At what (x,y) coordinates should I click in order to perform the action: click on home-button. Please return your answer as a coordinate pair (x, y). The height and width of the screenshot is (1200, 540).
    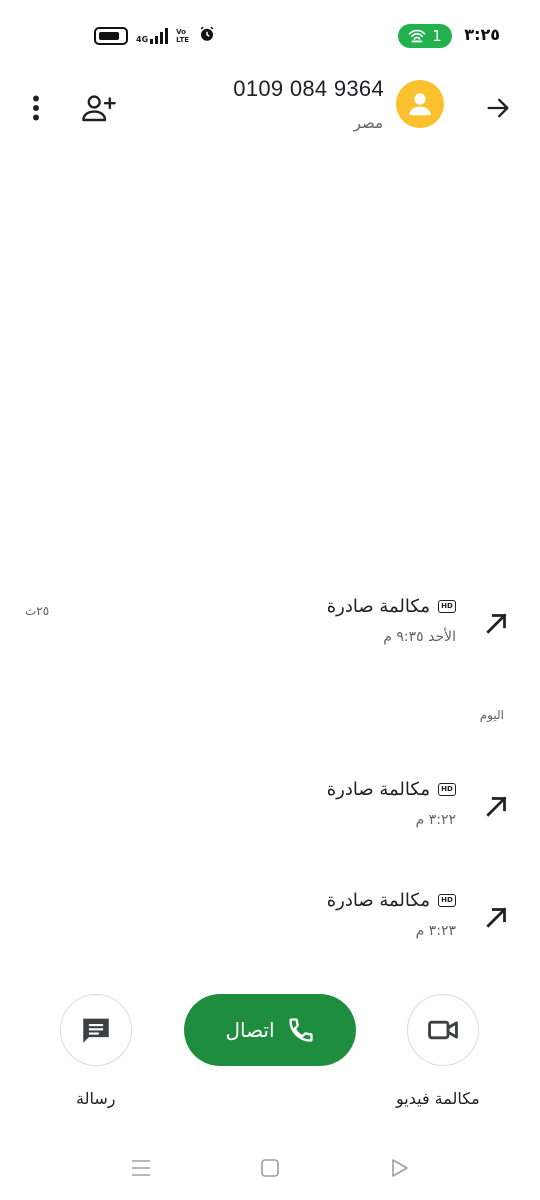
    Looking at the image, I should click on (270, 1168).